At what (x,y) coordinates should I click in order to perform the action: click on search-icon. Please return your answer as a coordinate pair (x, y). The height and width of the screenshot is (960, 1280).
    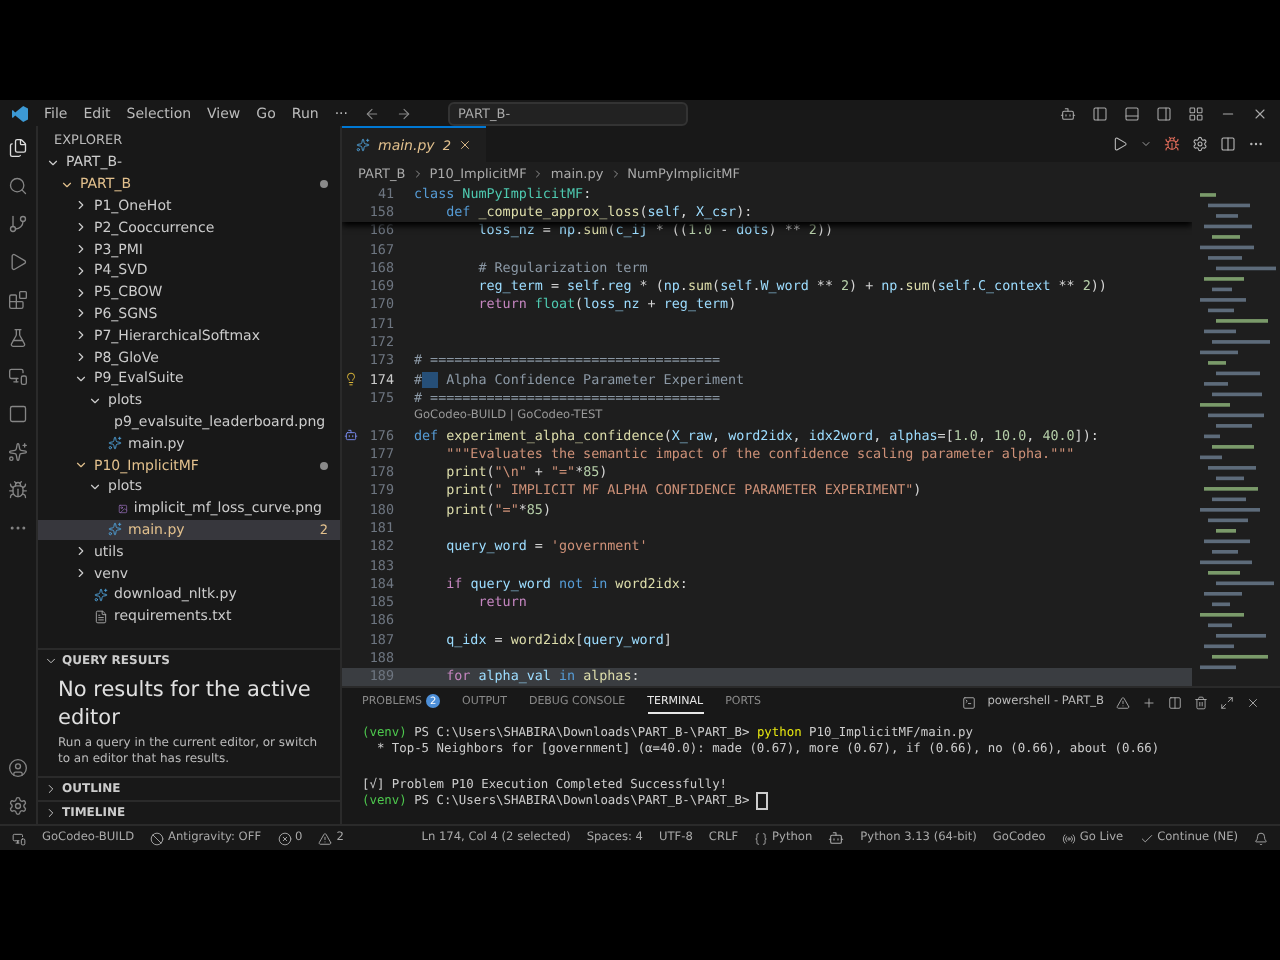
    Looking at the image, I should click on (18, 186).